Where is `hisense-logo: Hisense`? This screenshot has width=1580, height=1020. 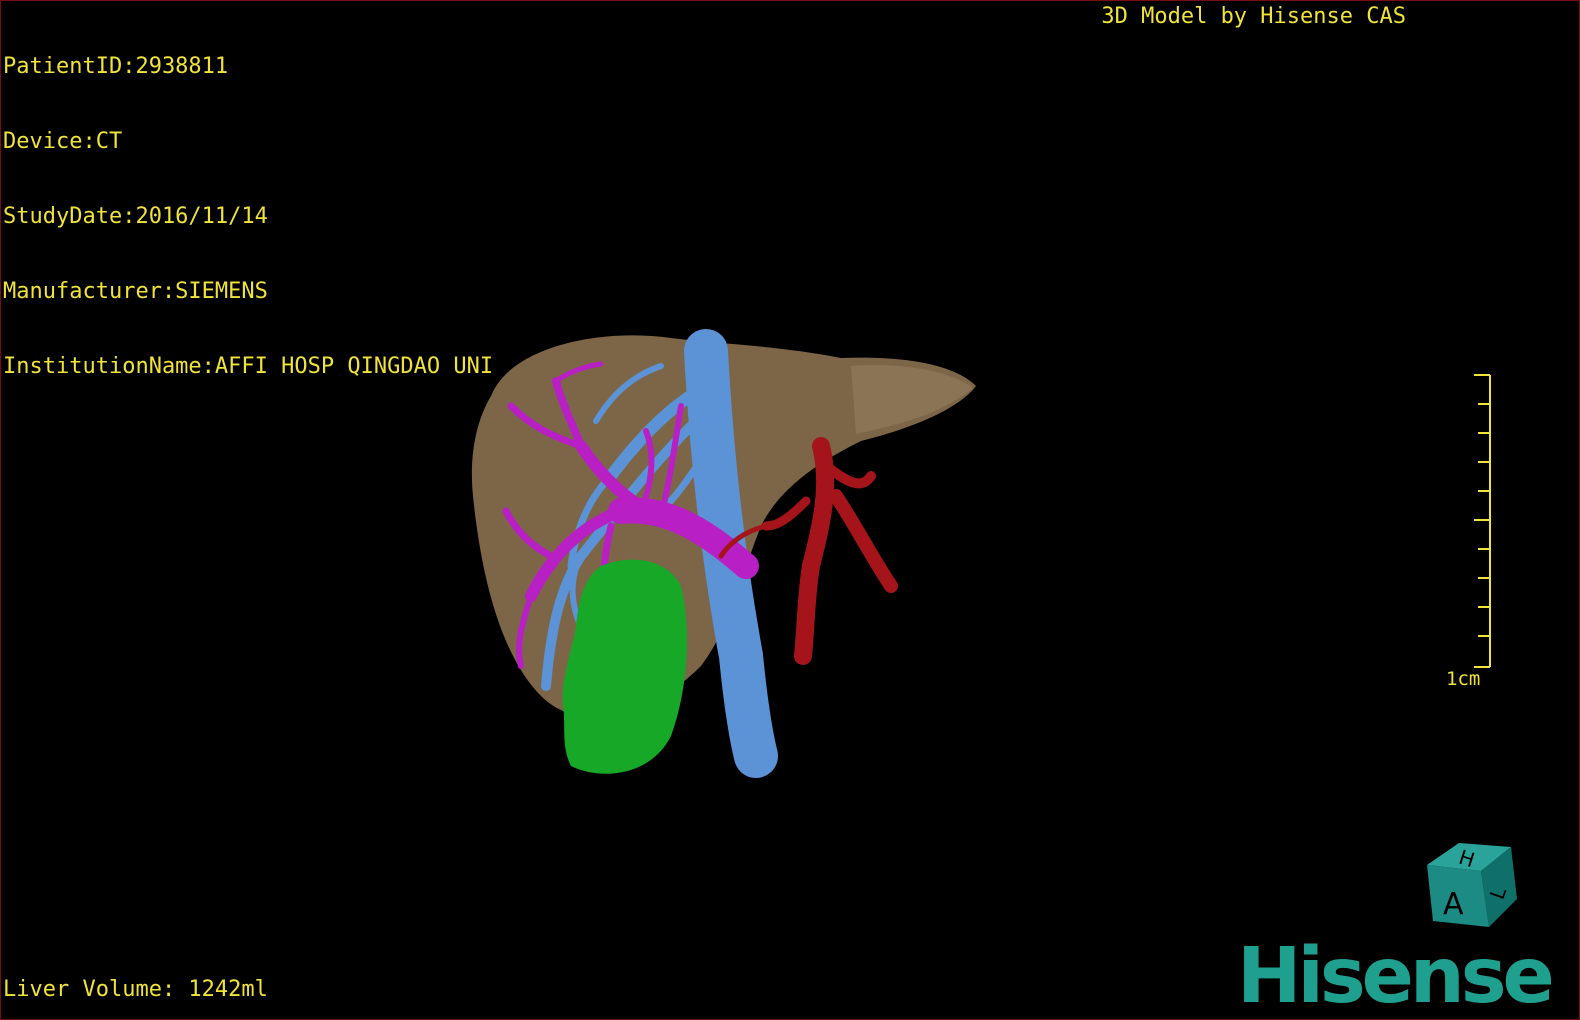
hisense-logo: Hisense is located at coordinates (1396, 976).